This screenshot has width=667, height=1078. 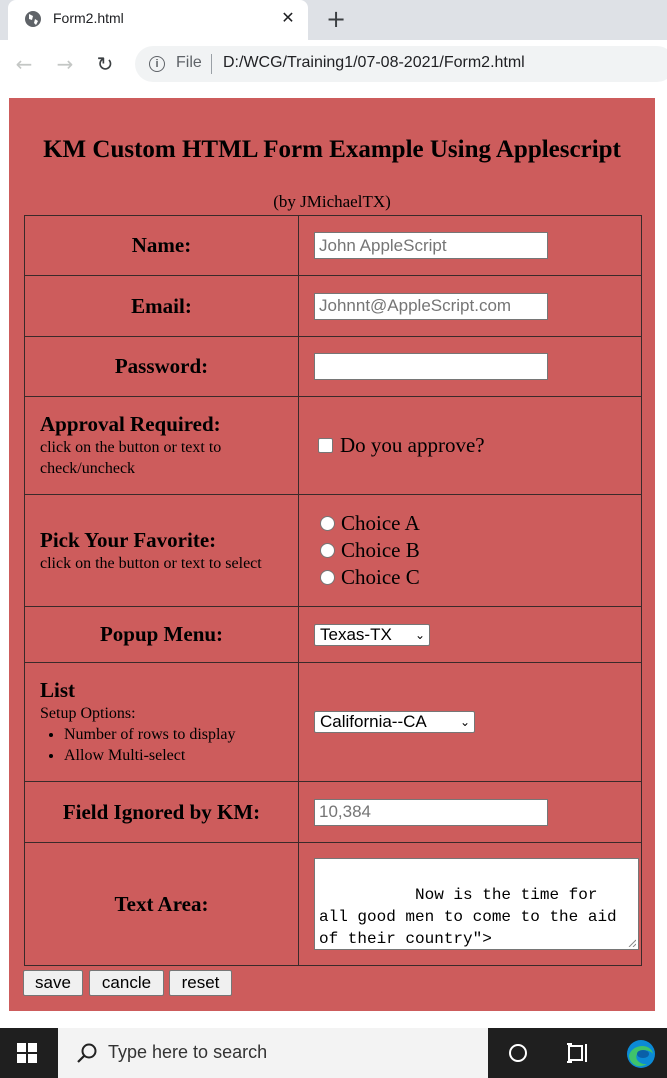 I want to click on back-icon: ←, so click(x=24, y=64).